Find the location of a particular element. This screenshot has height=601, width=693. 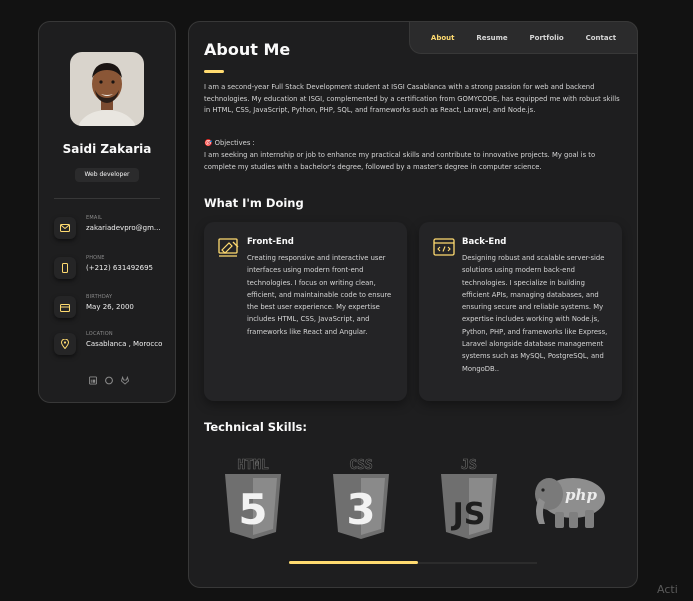

os-watermark: Acti is located at coordinates (667, 589).